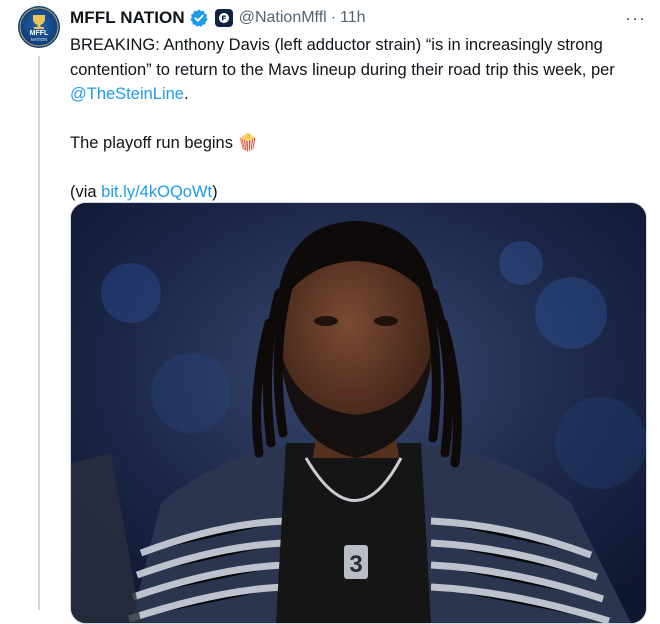 This screenshot has height=624, width=660. Describe the element at coordinates (86, 192) in the screenshot. I see `via-prefix: (via` at that location.